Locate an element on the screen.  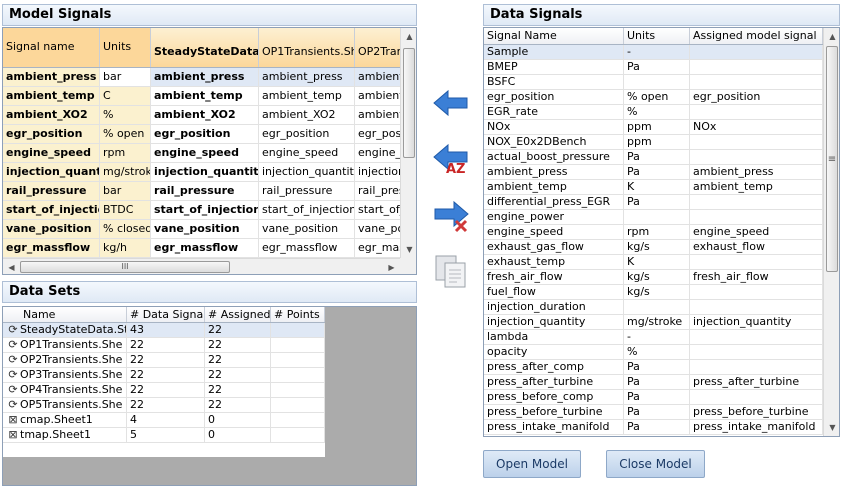
table-row: injection_duration is located at coordinates (653, 307).